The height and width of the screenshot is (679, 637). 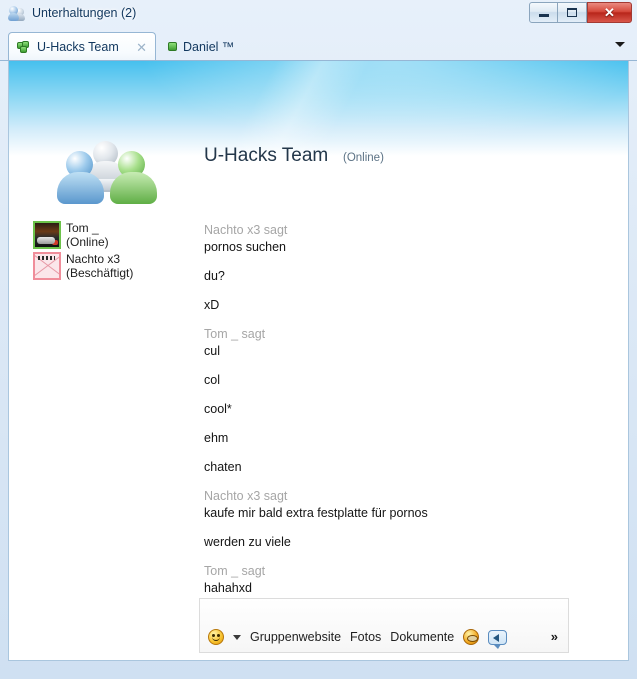 I want to click on wink-emoticon-icon, so click(x=471, y=637).